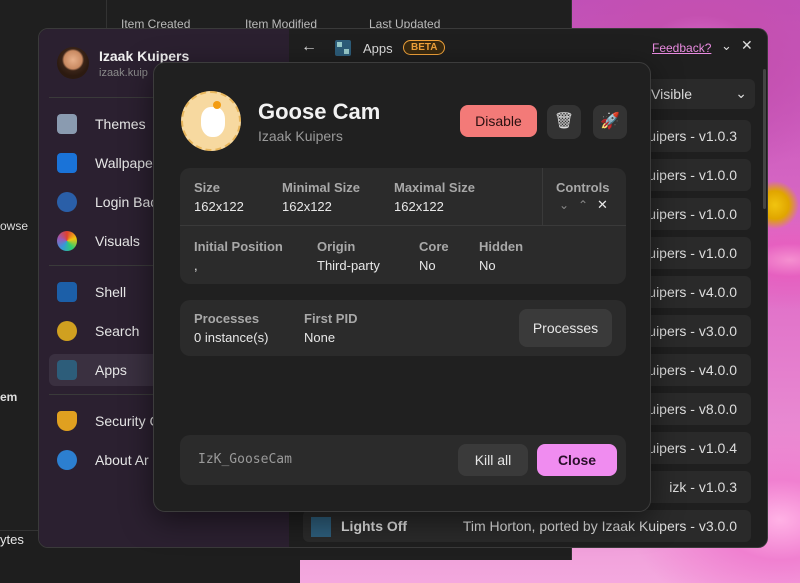 The height and width of the screenshot is (583, 800). I want to click on filter-value: Visible, so click(671, 94).